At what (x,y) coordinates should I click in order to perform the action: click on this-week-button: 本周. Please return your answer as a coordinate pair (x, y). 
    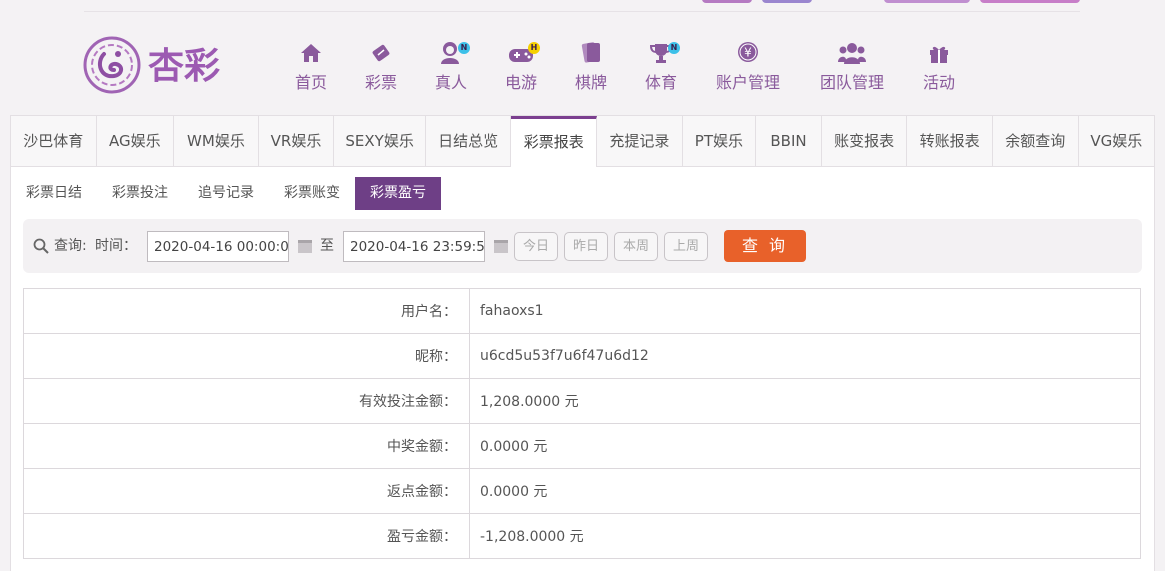
    Looking at the image, I should click on (636, 246).